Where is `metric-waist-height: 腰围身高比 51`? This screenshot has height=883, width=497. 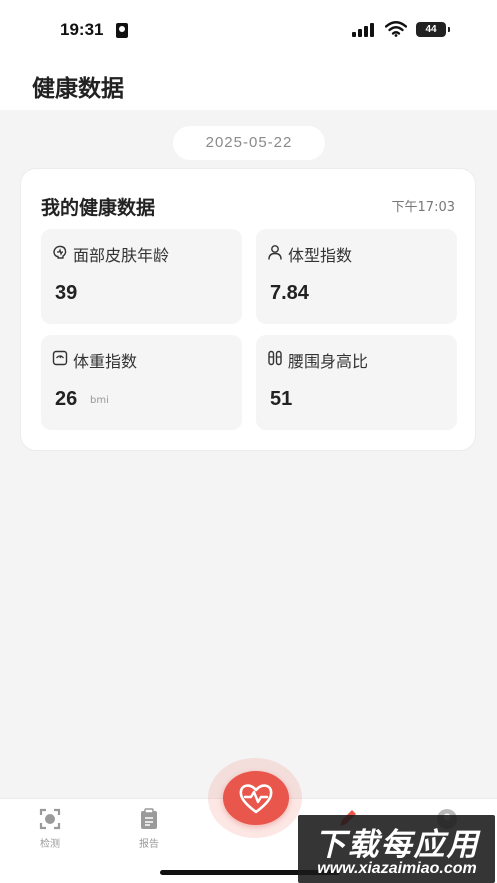 metric-waist-height: 腰围身高比 51 is located at coordinates (356, 382).